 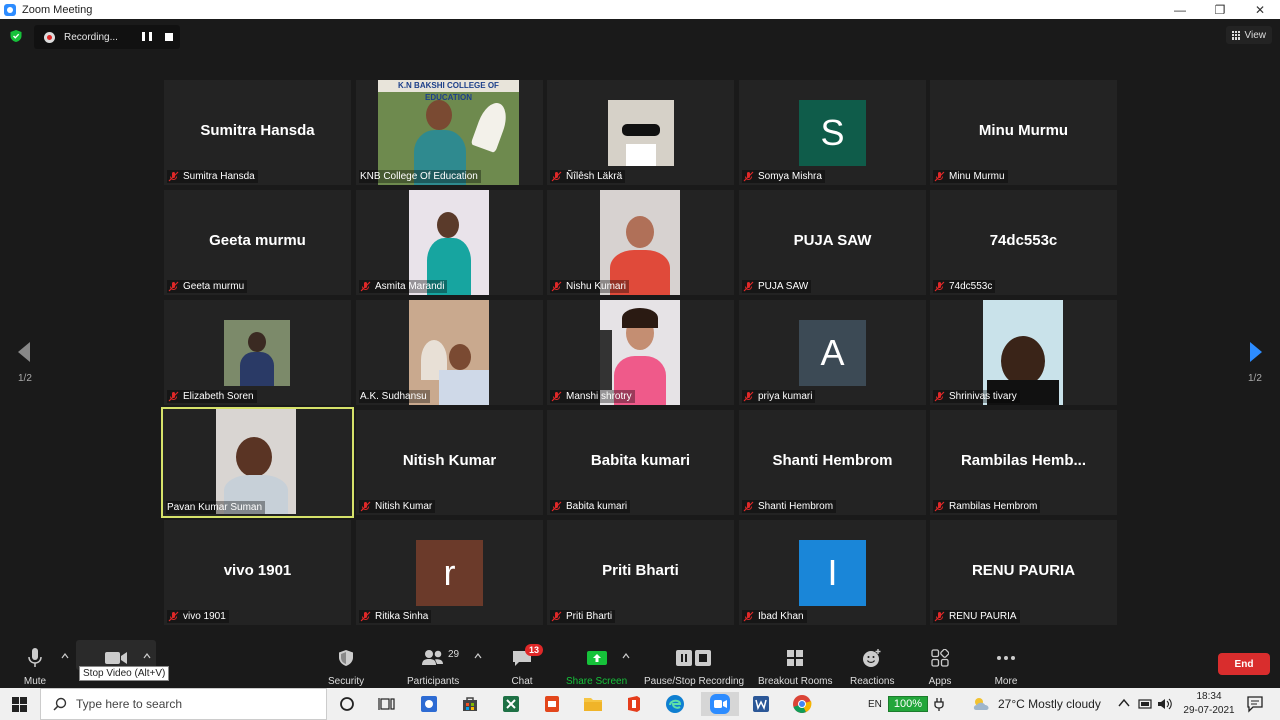 I want to click on participant-tile: Shanti Hembrom Shanti Hembrom, so click(x=832, y=462).